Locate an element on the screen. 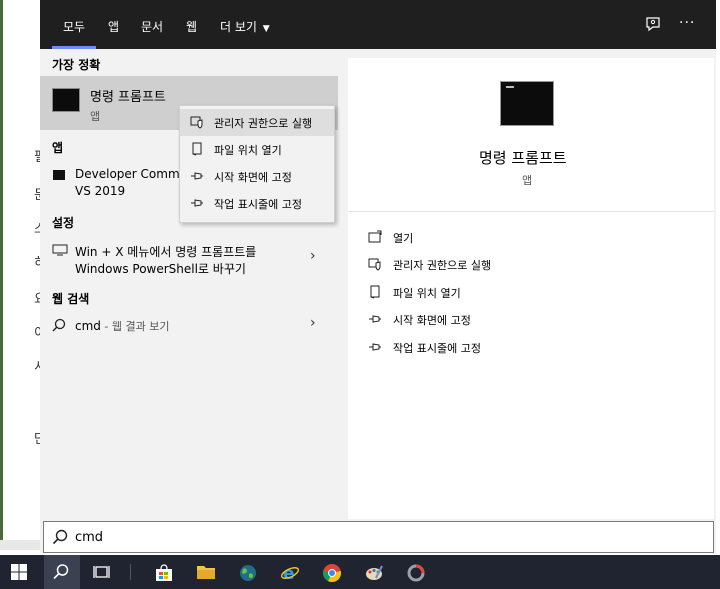  more-options-icon: ··· is located at coordinates (687, 23).